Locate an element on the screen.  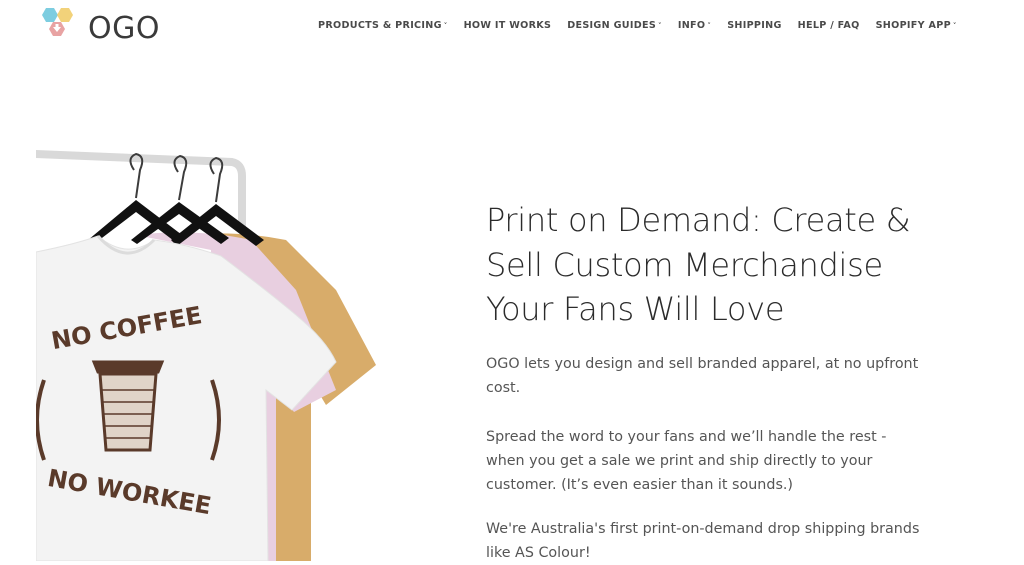
hero-title-line-3: Your Fans Will Love is located at coordinates (635, 309).